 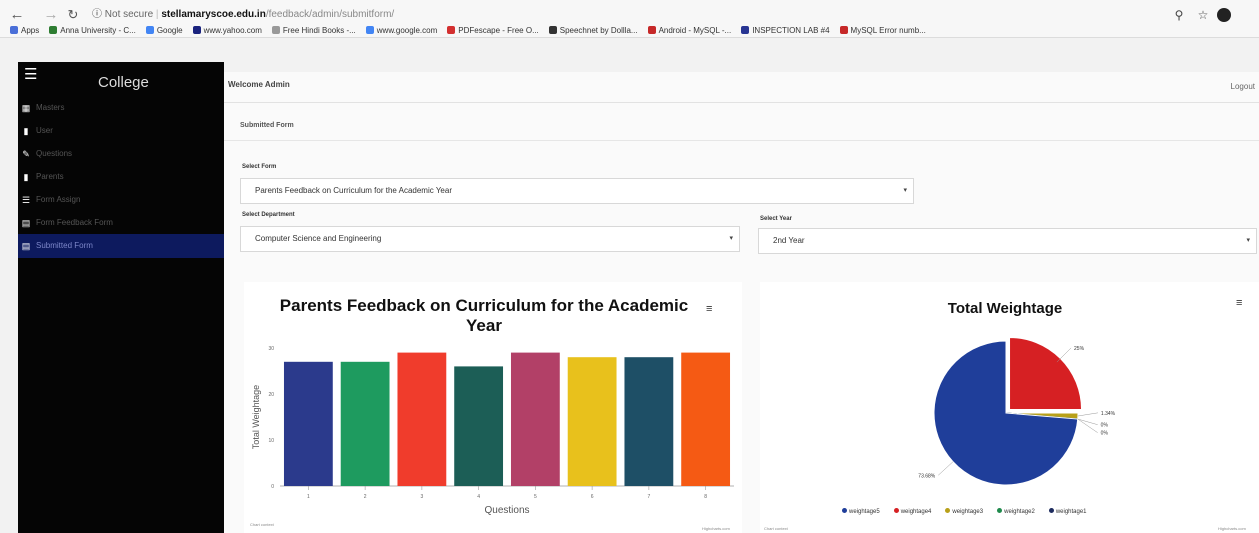 I want to click on bar-chart: 0 10 20 30 1 2 3 4 5 6 7 8 Questions Total Weightage, so click(x=492, y=431).